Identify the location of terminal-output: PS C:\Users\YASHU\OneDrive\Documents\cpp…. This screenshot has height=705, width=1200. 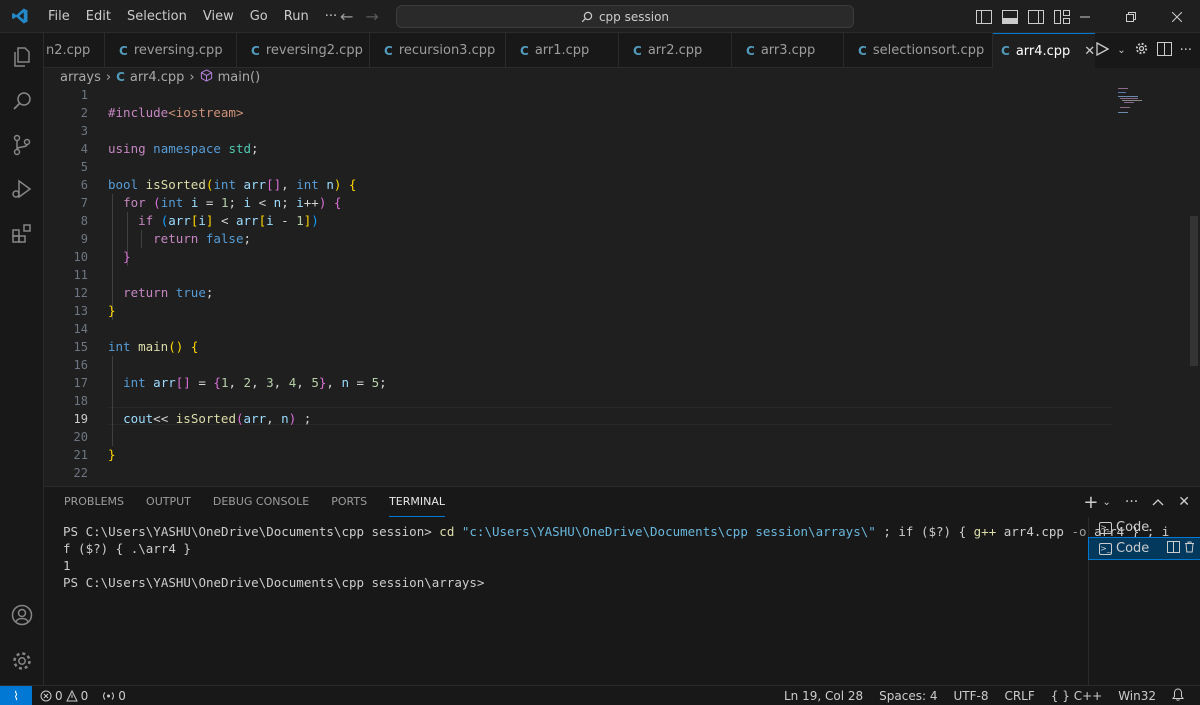
(616, 557).